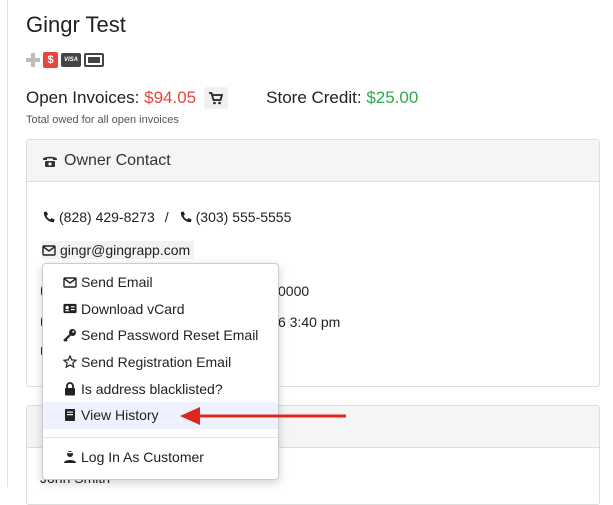 The image size is (613, 505). Describe the element at coordinates (50, 161) in the screenshot. I see `telephone-icon` at that location.